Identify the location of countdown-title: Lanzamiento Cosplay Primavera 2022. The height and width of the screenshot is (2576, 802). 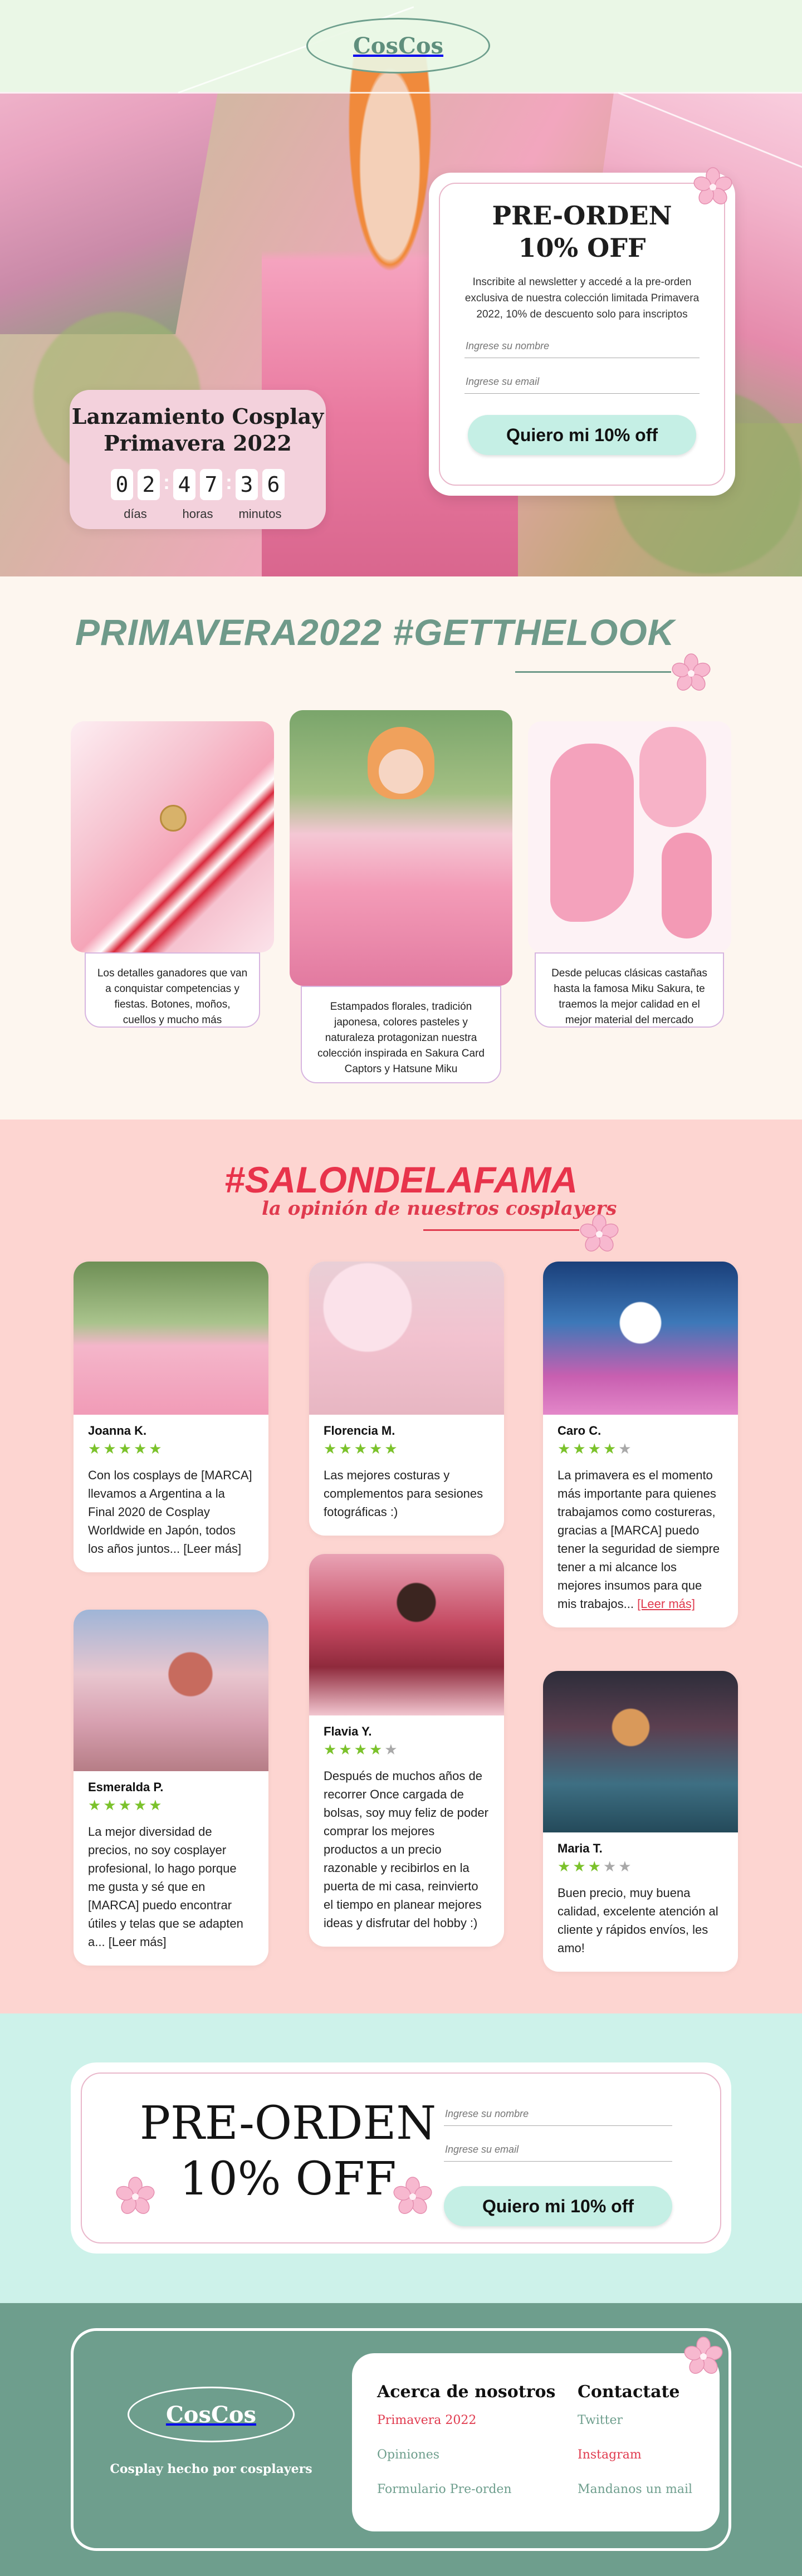
(198, 430).